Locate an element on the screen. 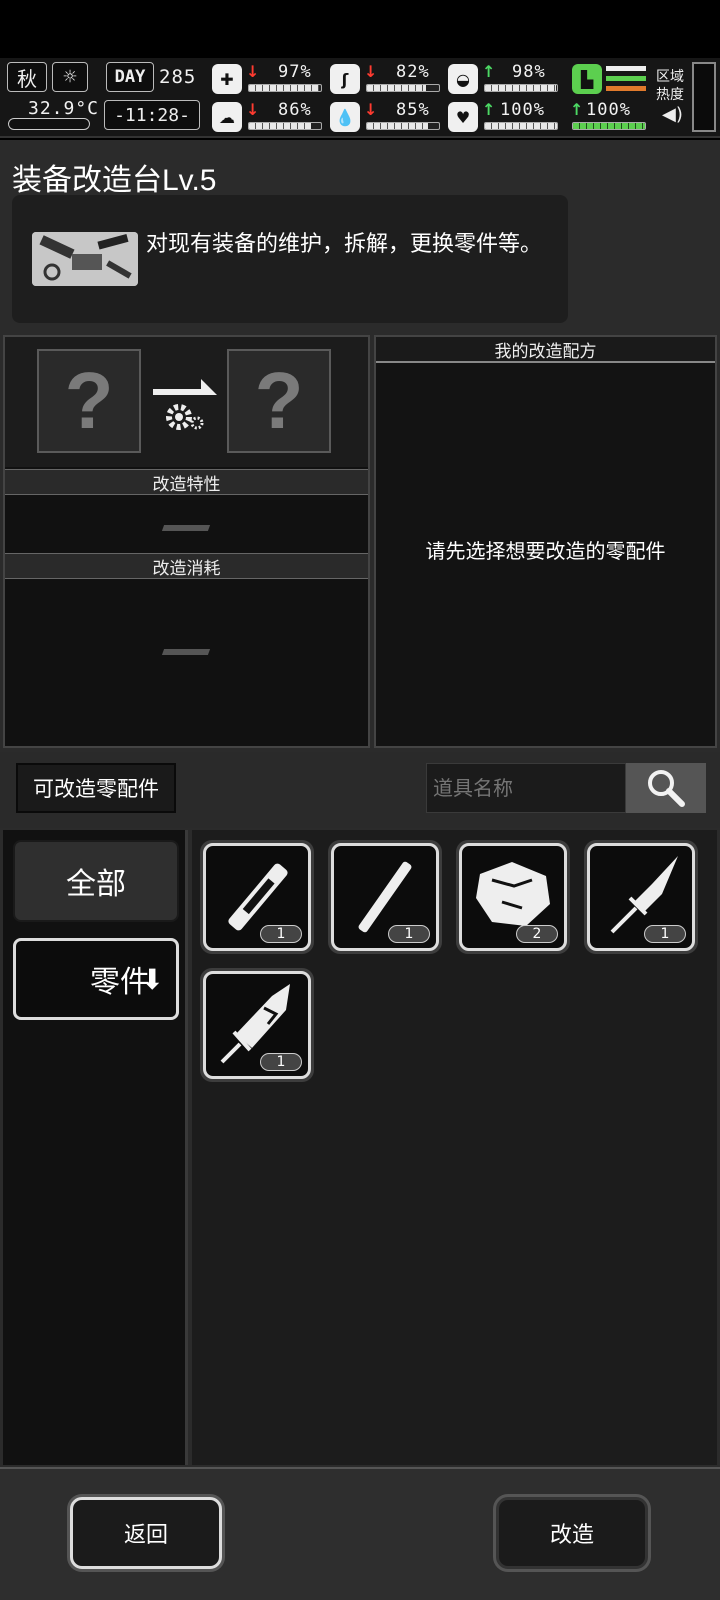  page-title: 装备改造台Lv.5 is located at coordinates (114, 180).